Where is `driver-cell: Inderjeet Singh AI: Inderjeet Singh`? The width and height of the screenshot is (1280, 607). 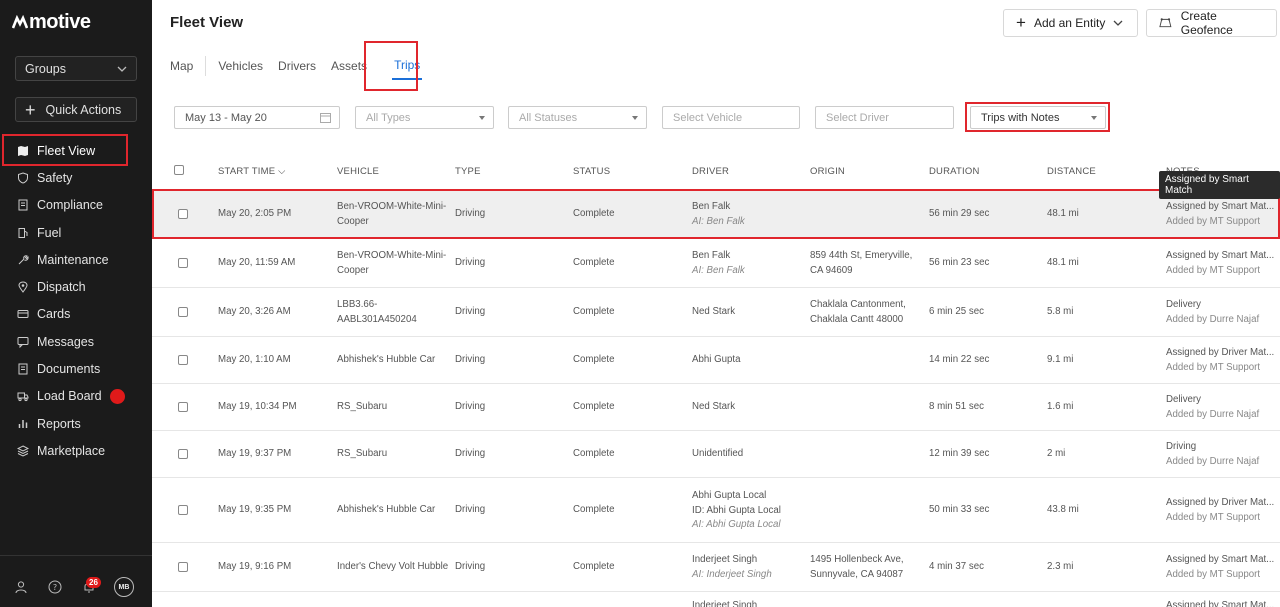
driver-cell: Inderjeet Singh AI: Inderjeet Singh is located at coordinates (732, 567).